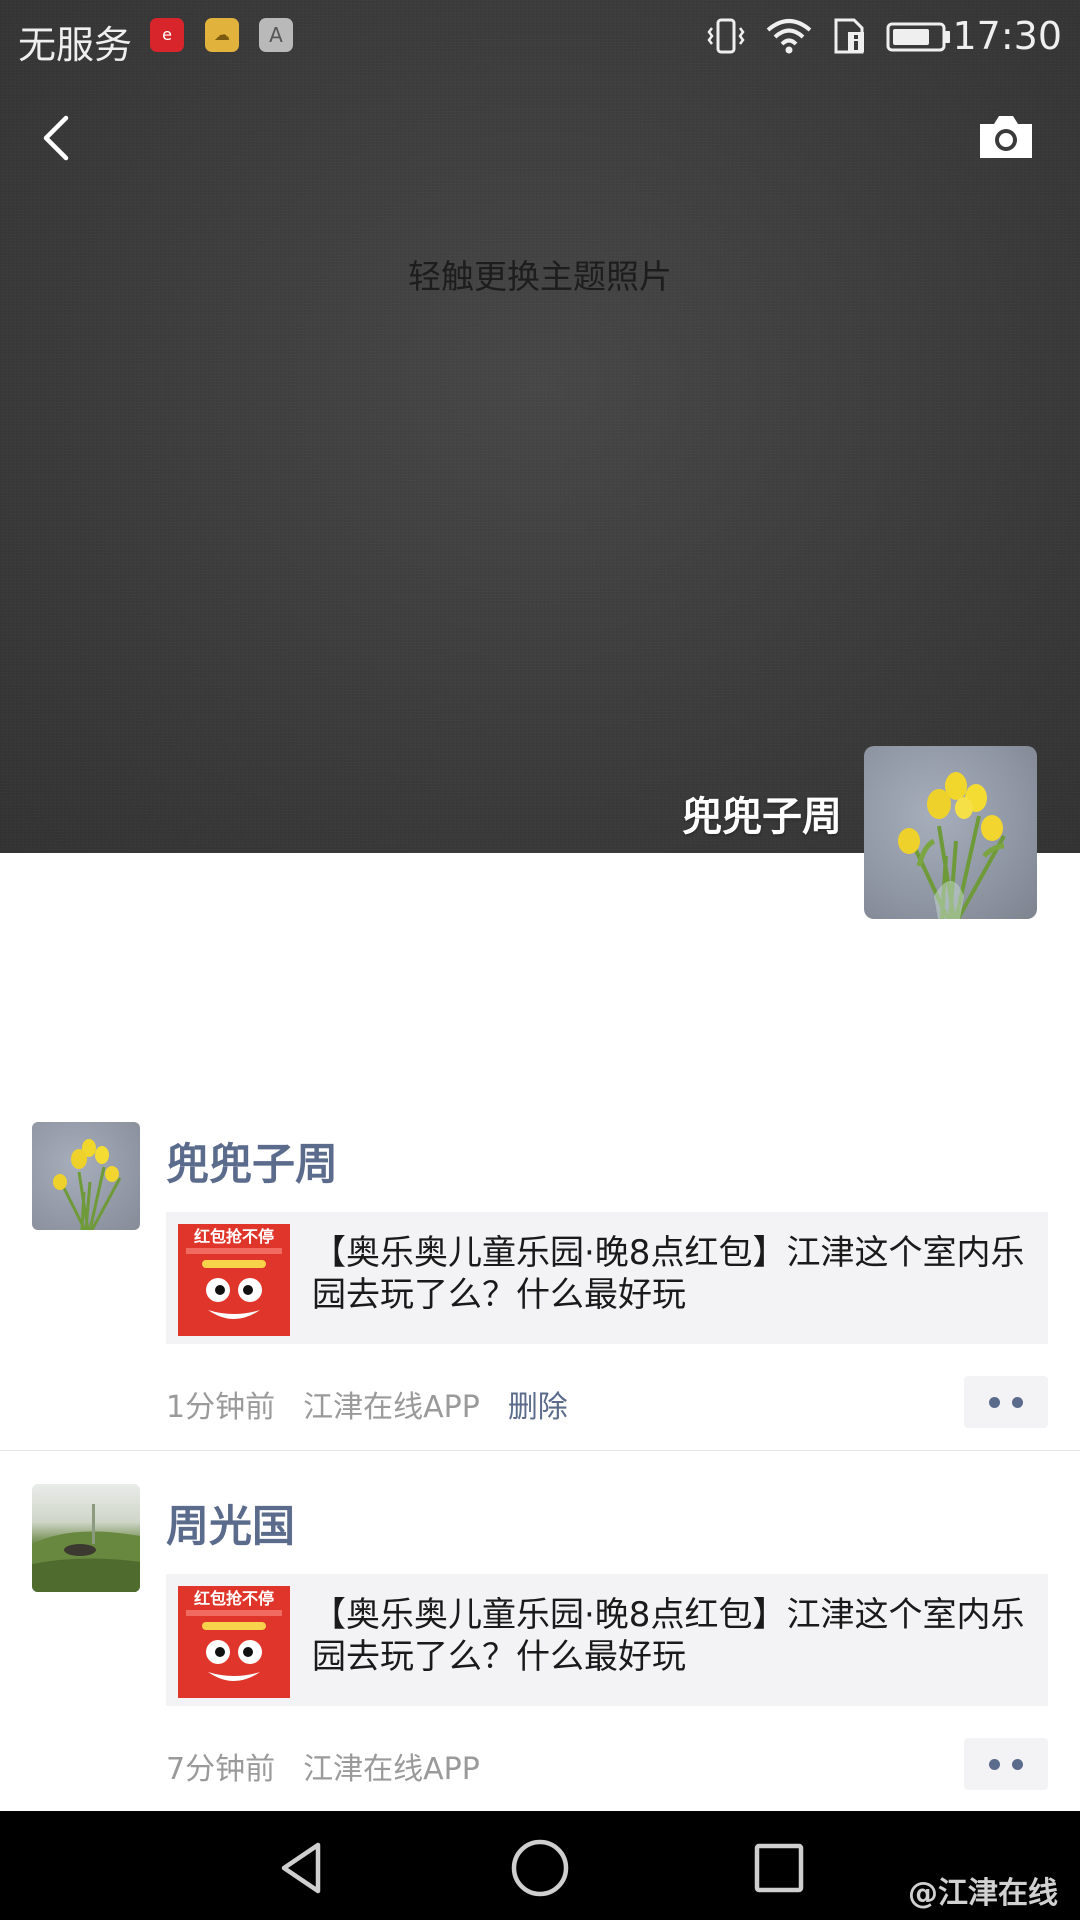  I want to click on recents-square-icon, so click(779, 1868).